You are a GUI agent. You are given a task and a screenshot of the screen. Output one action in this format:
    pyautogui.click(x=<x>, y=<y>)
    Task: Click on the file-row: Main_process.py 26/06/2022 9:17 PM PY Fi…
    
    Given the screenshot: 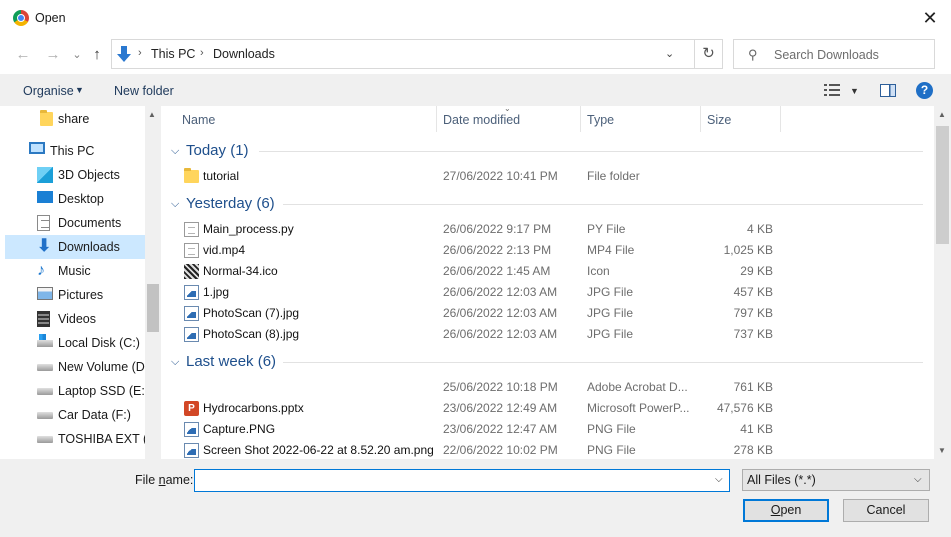 What is the action you would take?
    pyautogui.click(x=481, y=229)
    